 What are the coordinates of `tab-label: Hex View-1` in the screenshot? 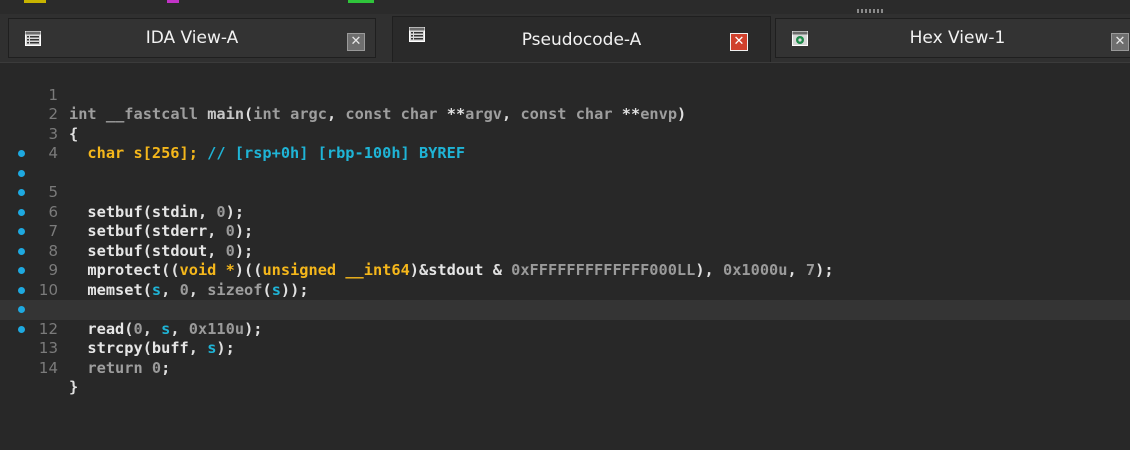 It's located at (957, 38).